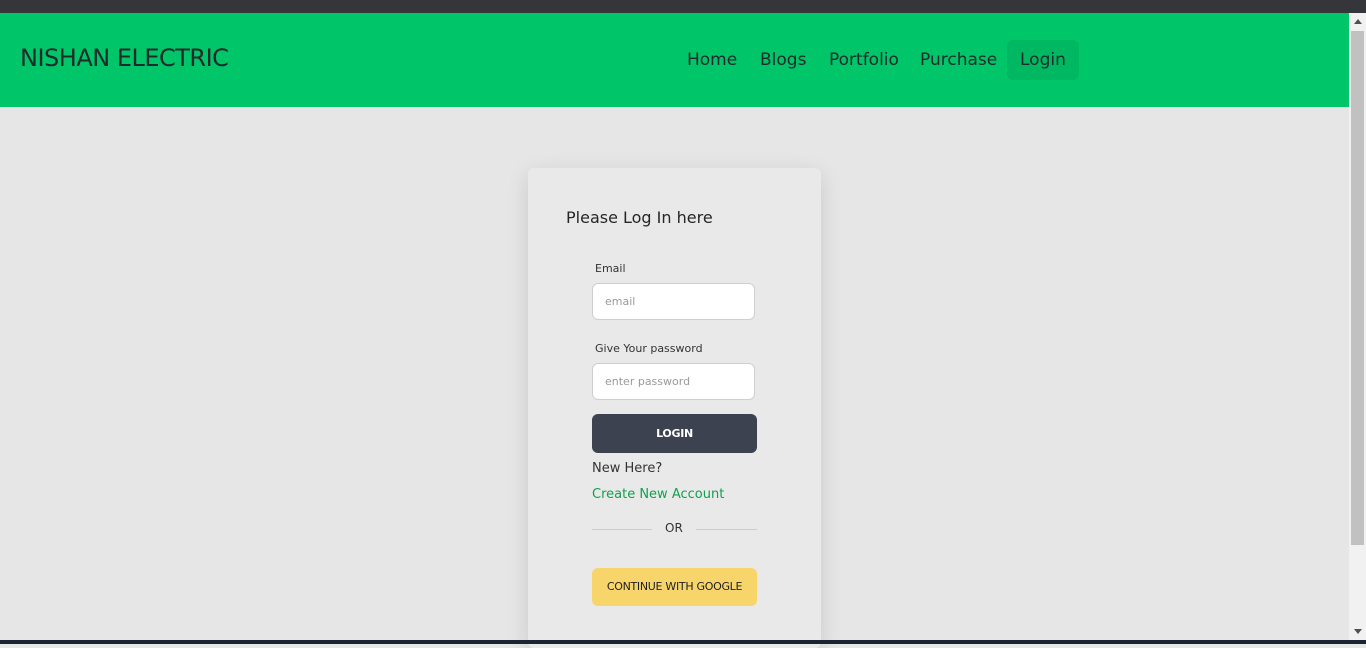 This screenshot has width=1366, height=648. Describe the element at coordinates (627, 468) in the screenshot. I see `new-here-text: New Here?` at that location.